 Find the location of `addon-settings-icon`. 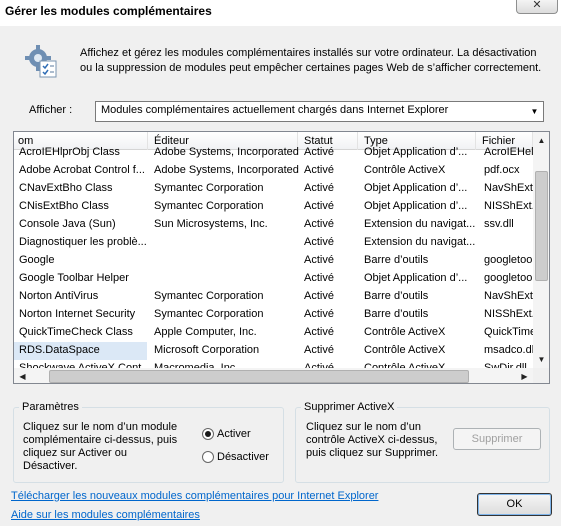

addon-settings-icon is located at coordinates (41, 61).